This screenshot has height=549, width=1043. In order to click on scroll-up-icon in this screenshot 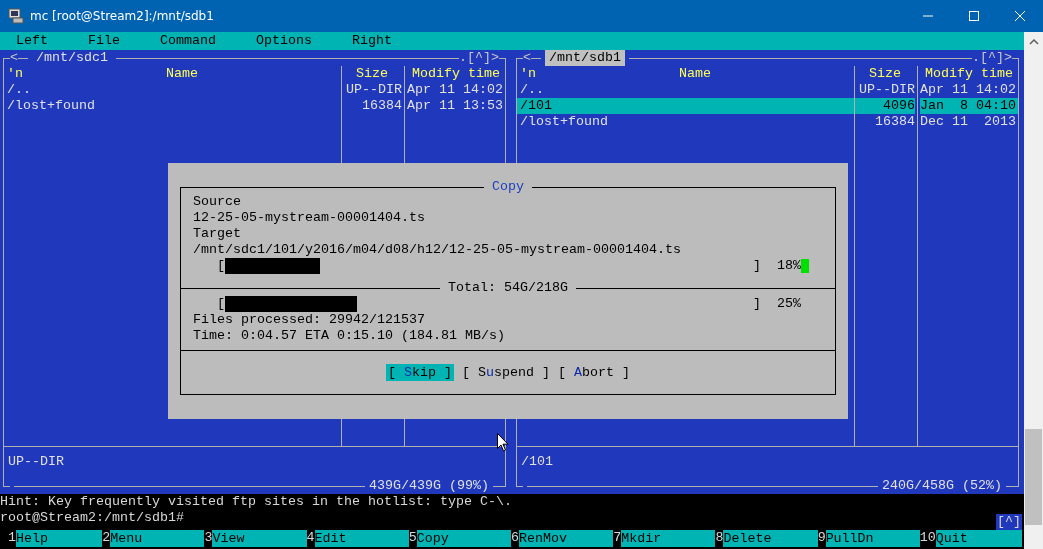, I will do `click(1033, 42)`.